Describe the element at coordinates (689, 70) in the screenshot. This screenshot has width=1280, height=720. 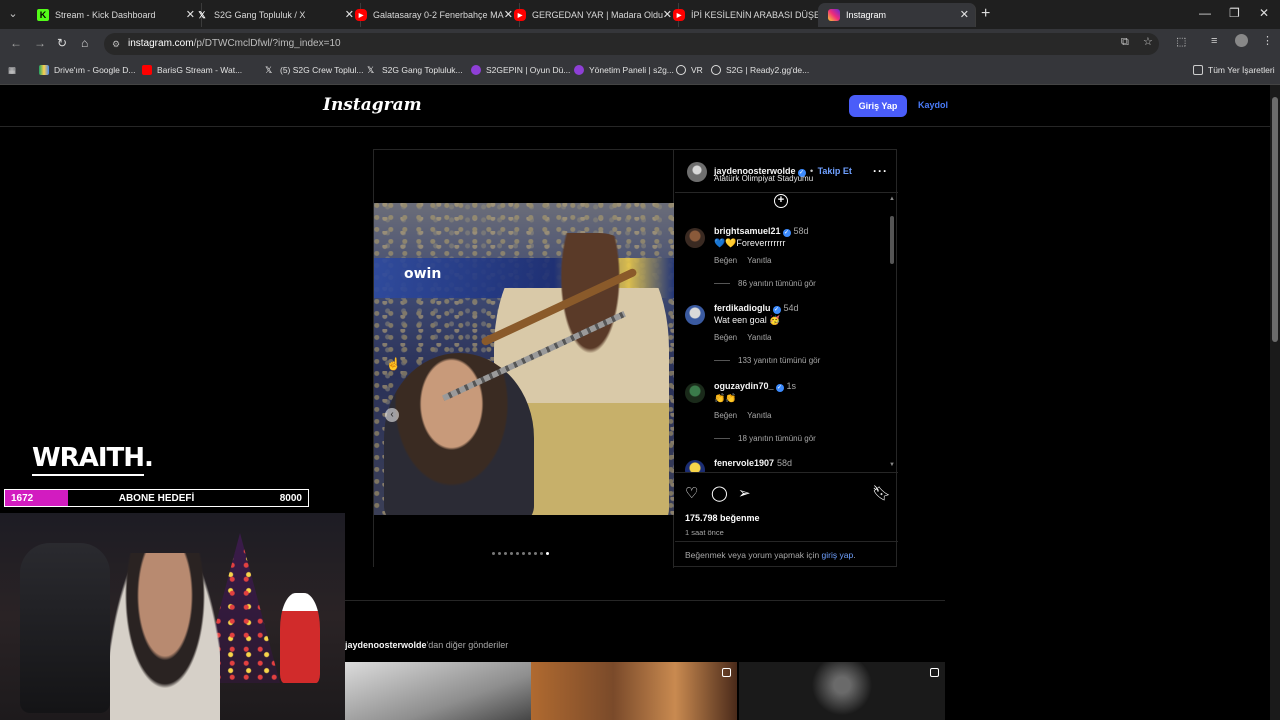
I see `bookmark-item: VR` at that location.